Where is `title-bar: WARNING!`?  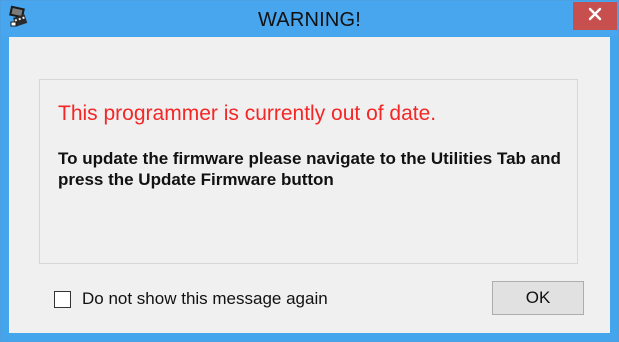 title-bar: WARNING! is located at coordinates (309, 19).